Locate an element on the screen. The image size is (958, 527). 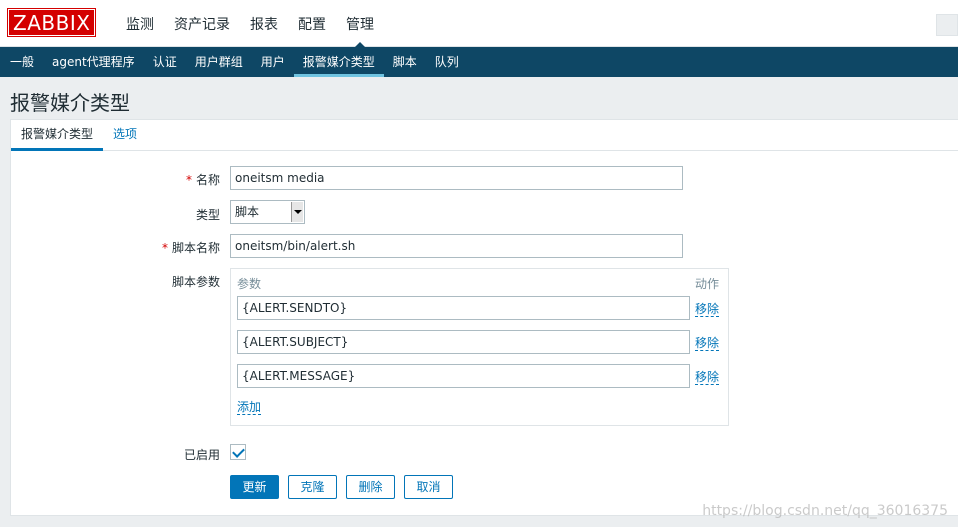
zabbix-logo: ZABBIX is located at coordinates (51, 22).